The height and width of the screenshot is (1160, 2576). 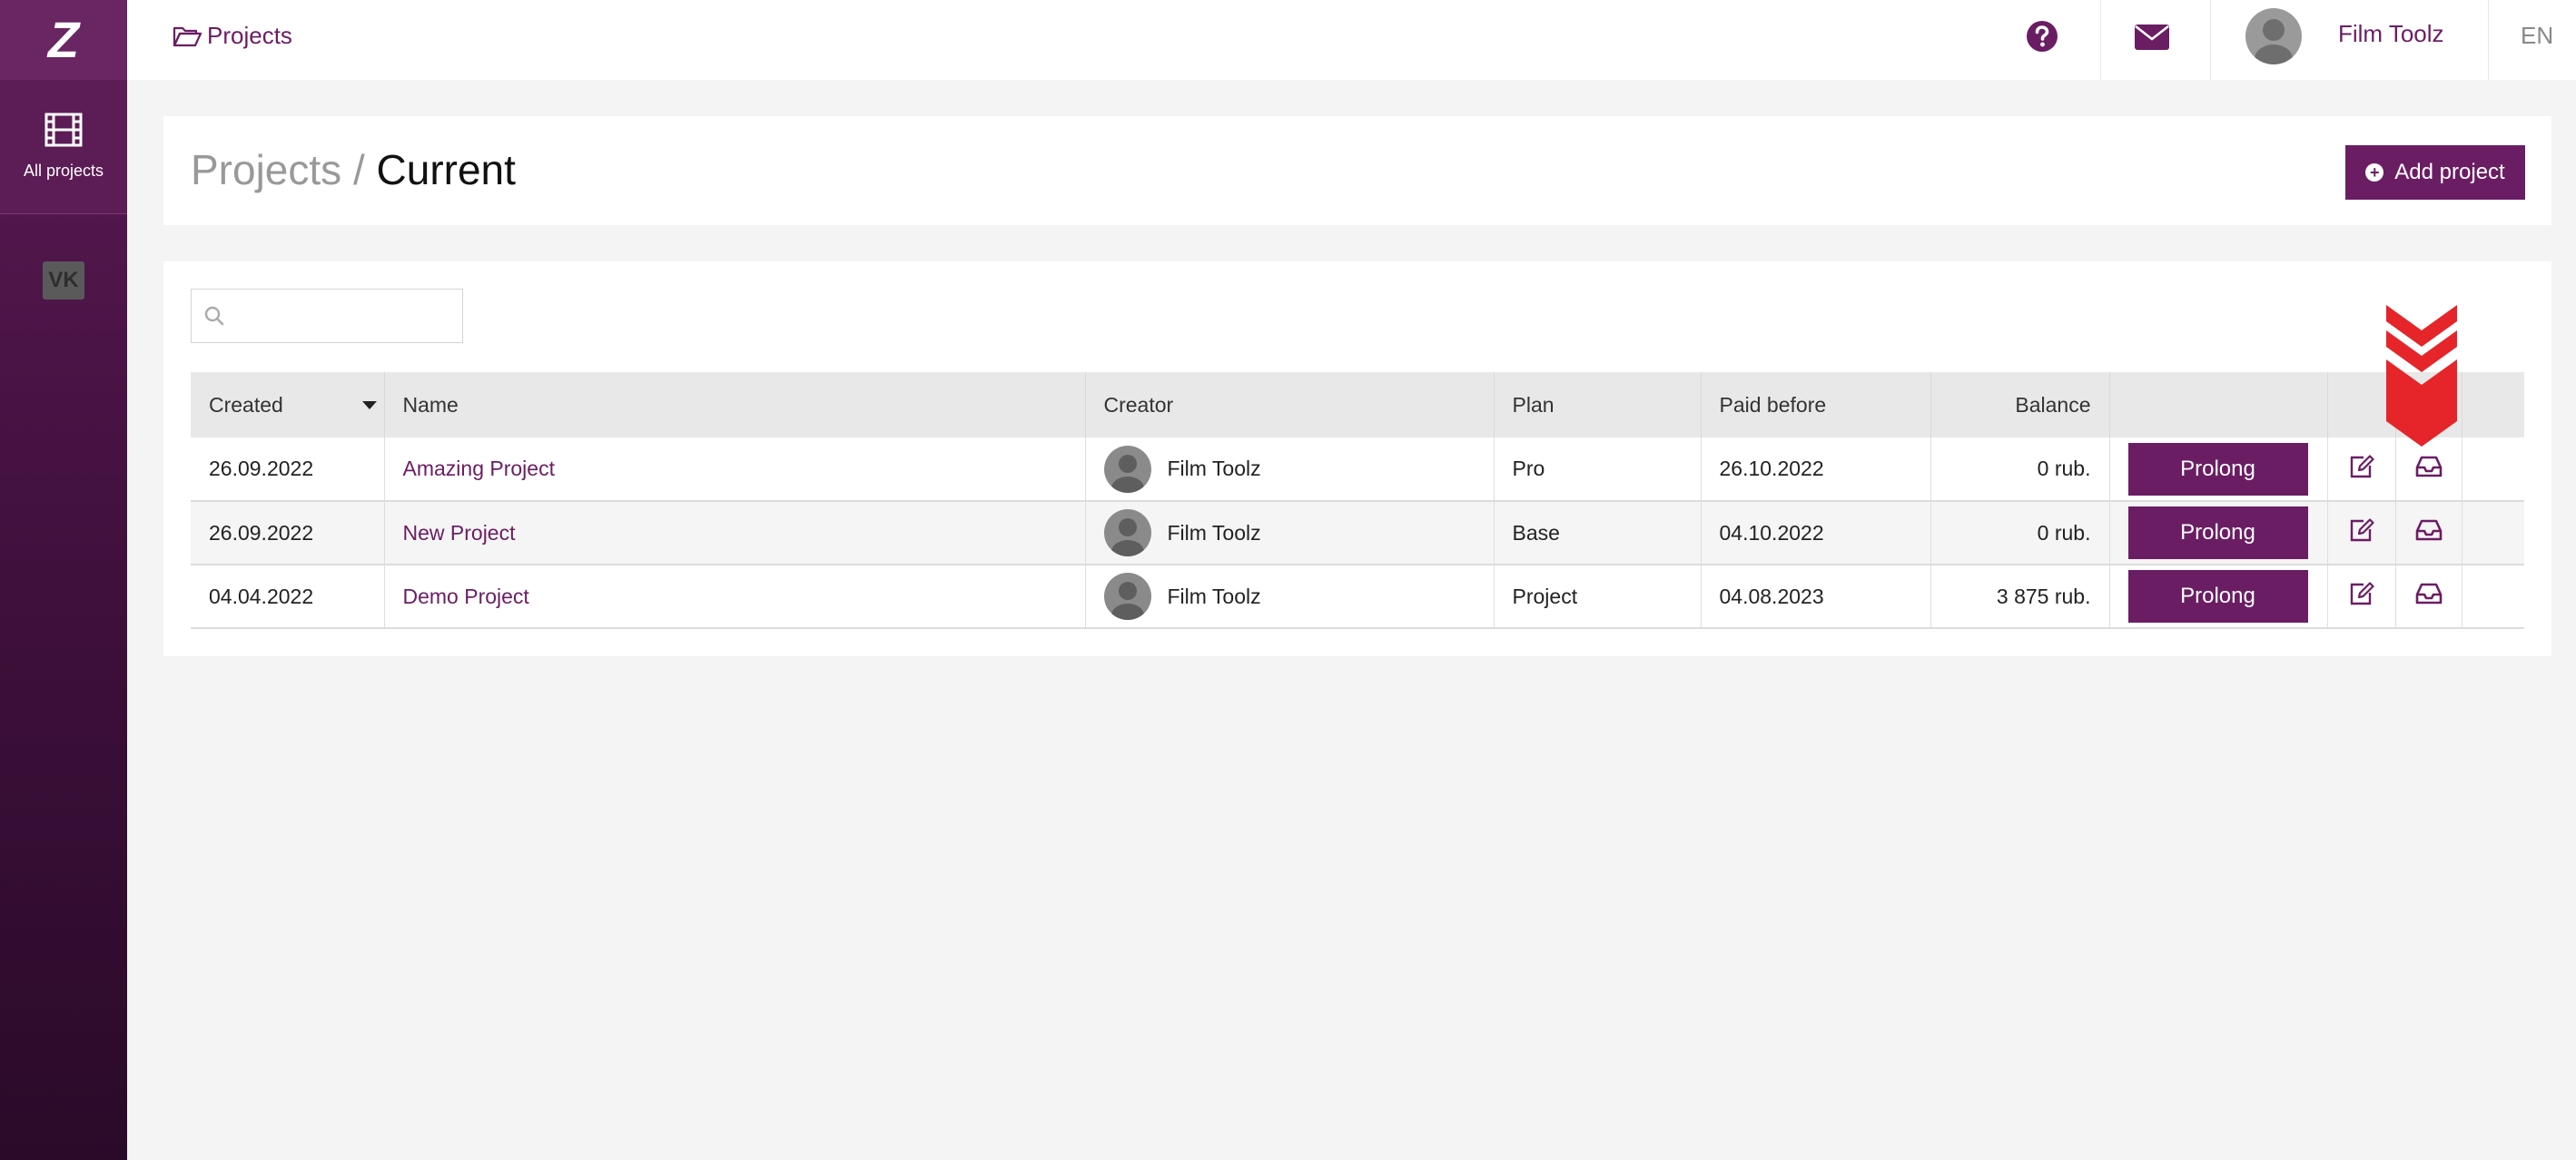 What do you see at coordinates (2374, 172) in the screenshot?
I see `plus-circle-icon: +` at bounding box center [2374, 172].